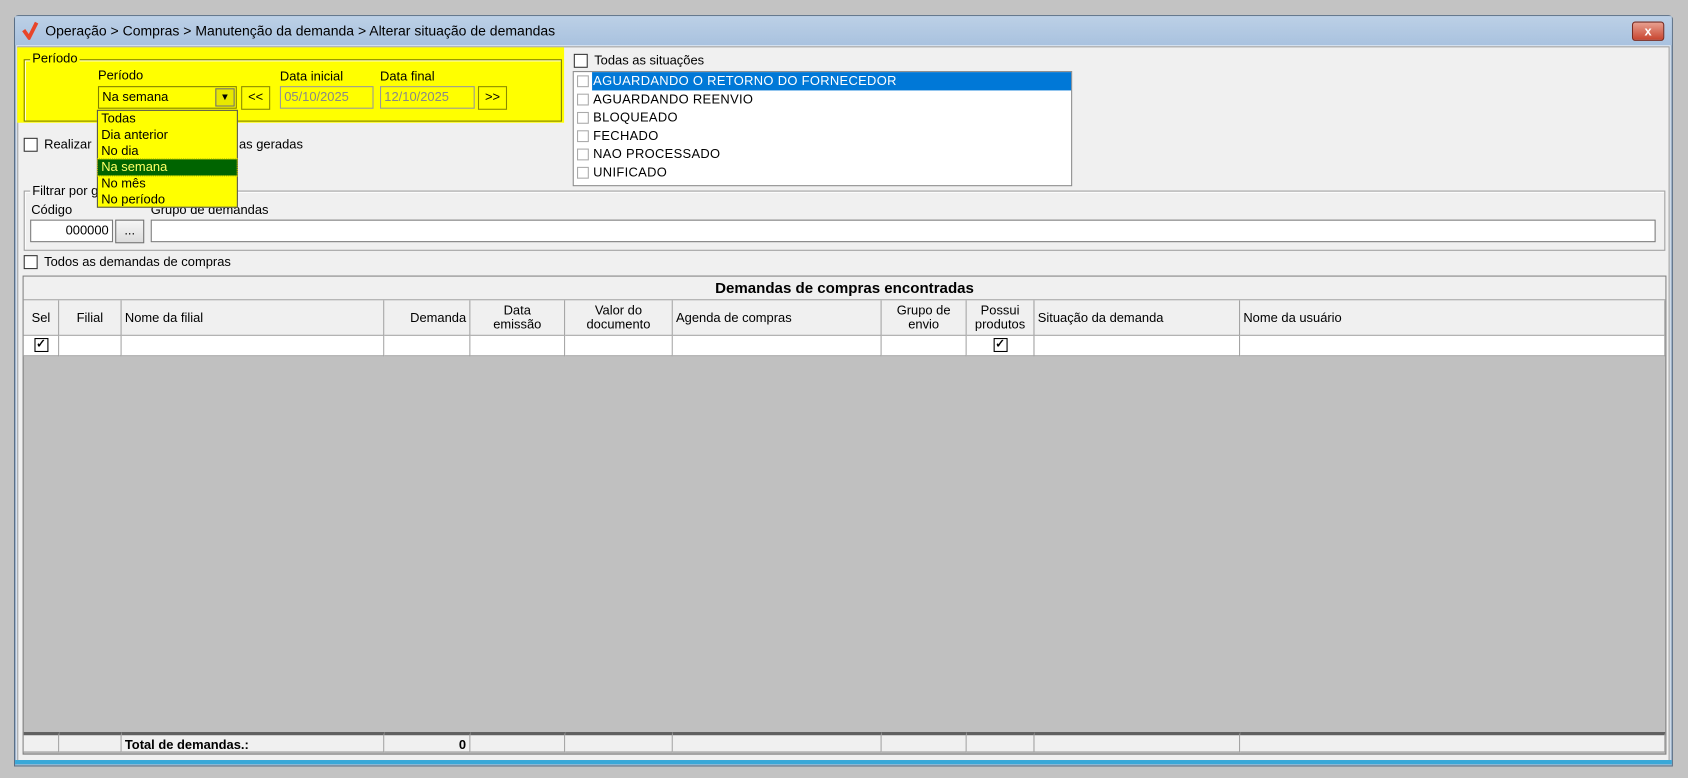 The height and width of the screenshot is (778, 1688). Describe the element at coordinates (673, 99) in the screenshot. I see `situacao-label: AGUARDANDO REENVIO` at that location.